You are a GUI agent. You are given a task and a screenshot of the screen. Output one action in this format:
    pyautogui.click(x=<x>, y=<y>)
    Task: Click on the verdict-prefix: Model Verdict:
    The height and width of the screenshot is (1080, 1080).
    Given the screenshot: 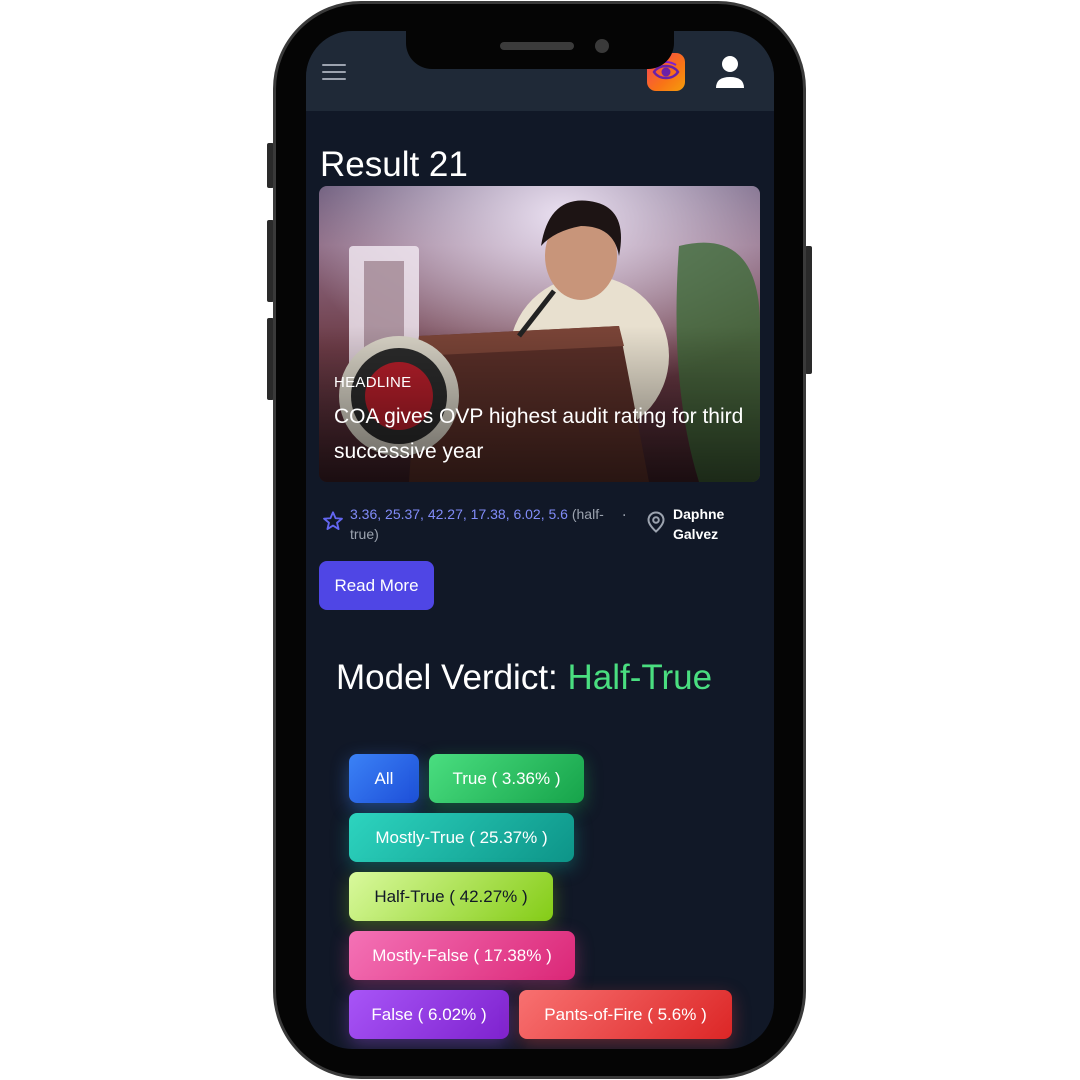 What is the action you would take?
    pyautogui.click(x=447, y=677)
    